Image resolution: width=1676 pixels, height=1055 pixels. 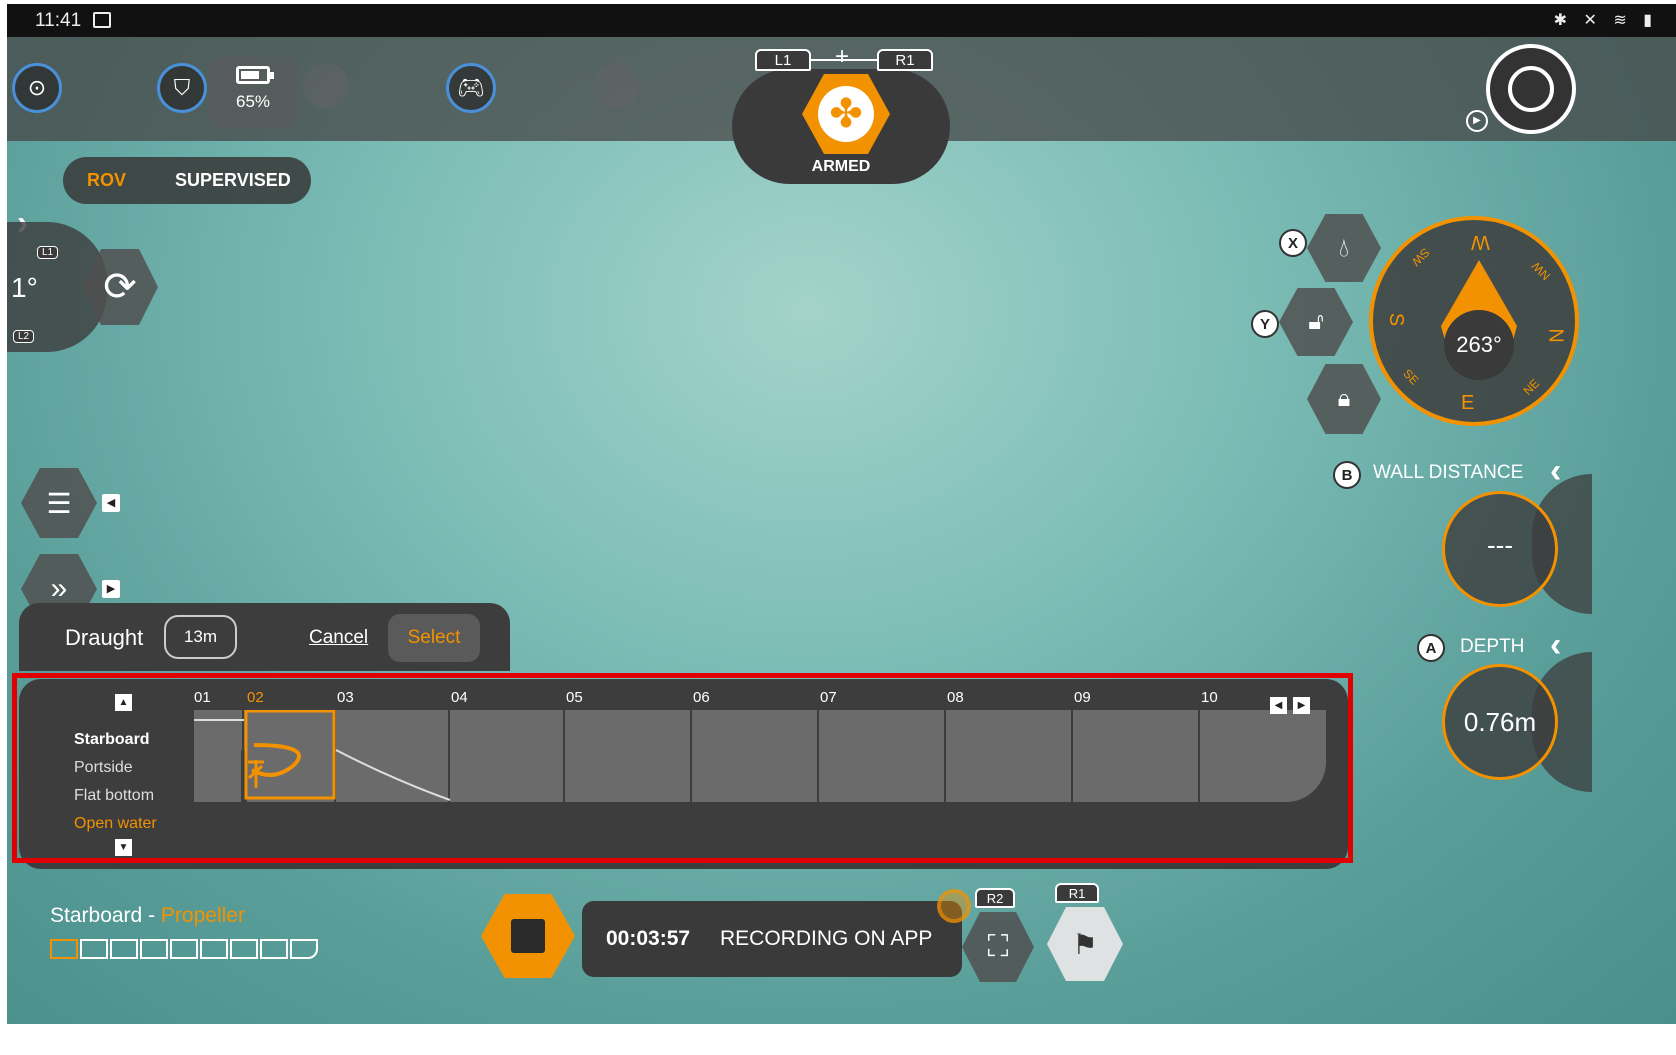 What do you see at coordinates (111, 589) in the screenshot?
I see `speed-arrow-right-icon: ▶` at bounding box center [111, 589].